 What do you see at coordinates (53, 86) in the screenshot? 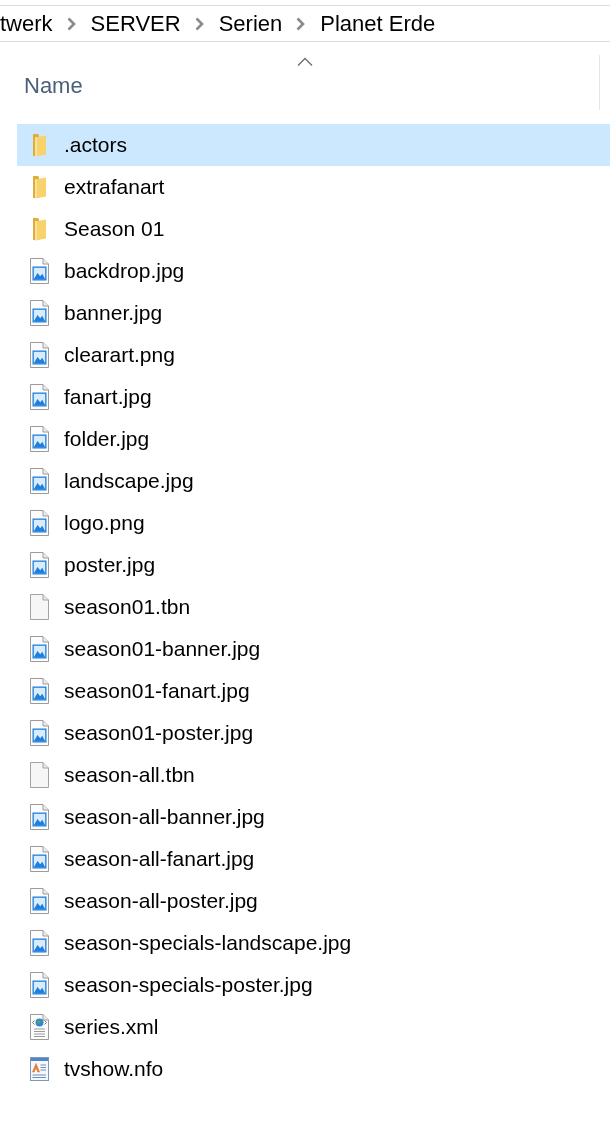
I see `name-column-header: Name` at bounding box center [53, 86].